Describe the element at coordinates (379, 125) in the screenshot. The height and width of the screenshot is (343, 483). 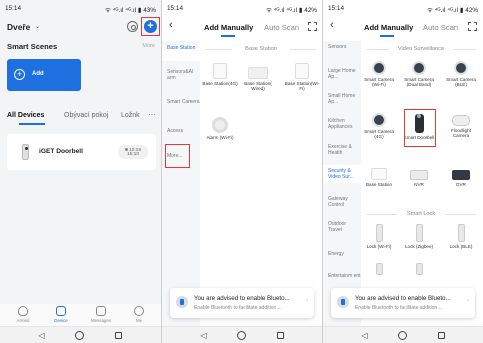
I see `device-item: Smart Camera (4G)` at that location.